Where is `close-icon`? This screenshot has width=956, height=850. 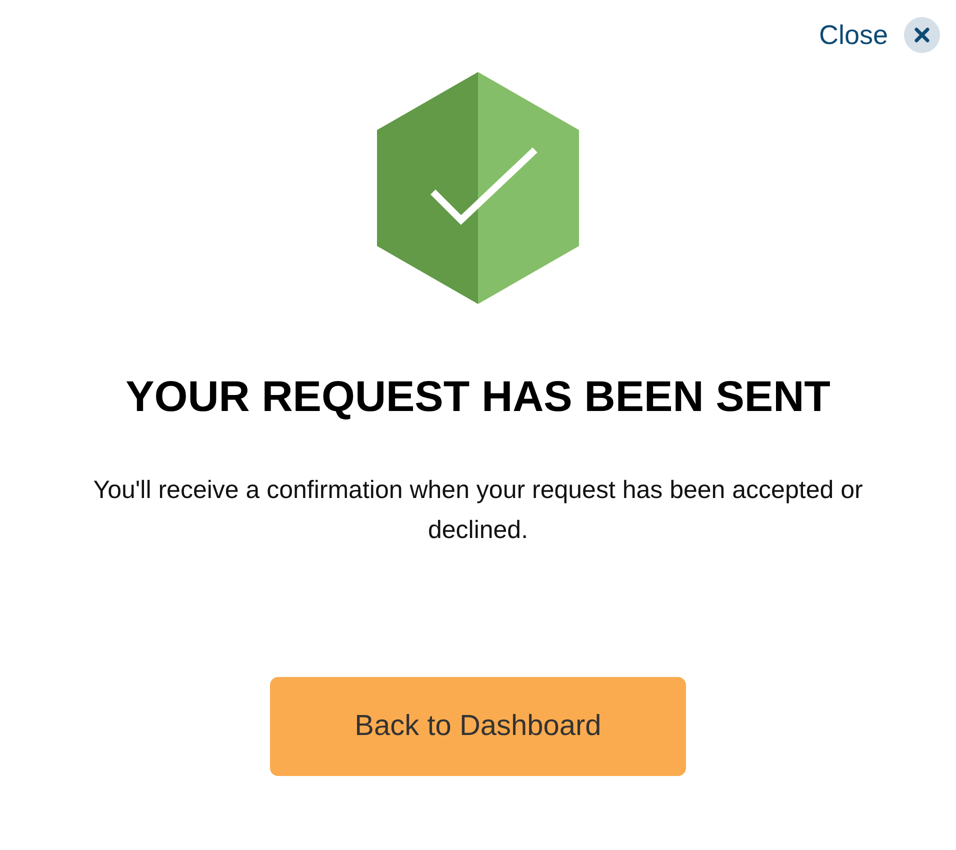
close-icon is located at coordinates (922, 35).